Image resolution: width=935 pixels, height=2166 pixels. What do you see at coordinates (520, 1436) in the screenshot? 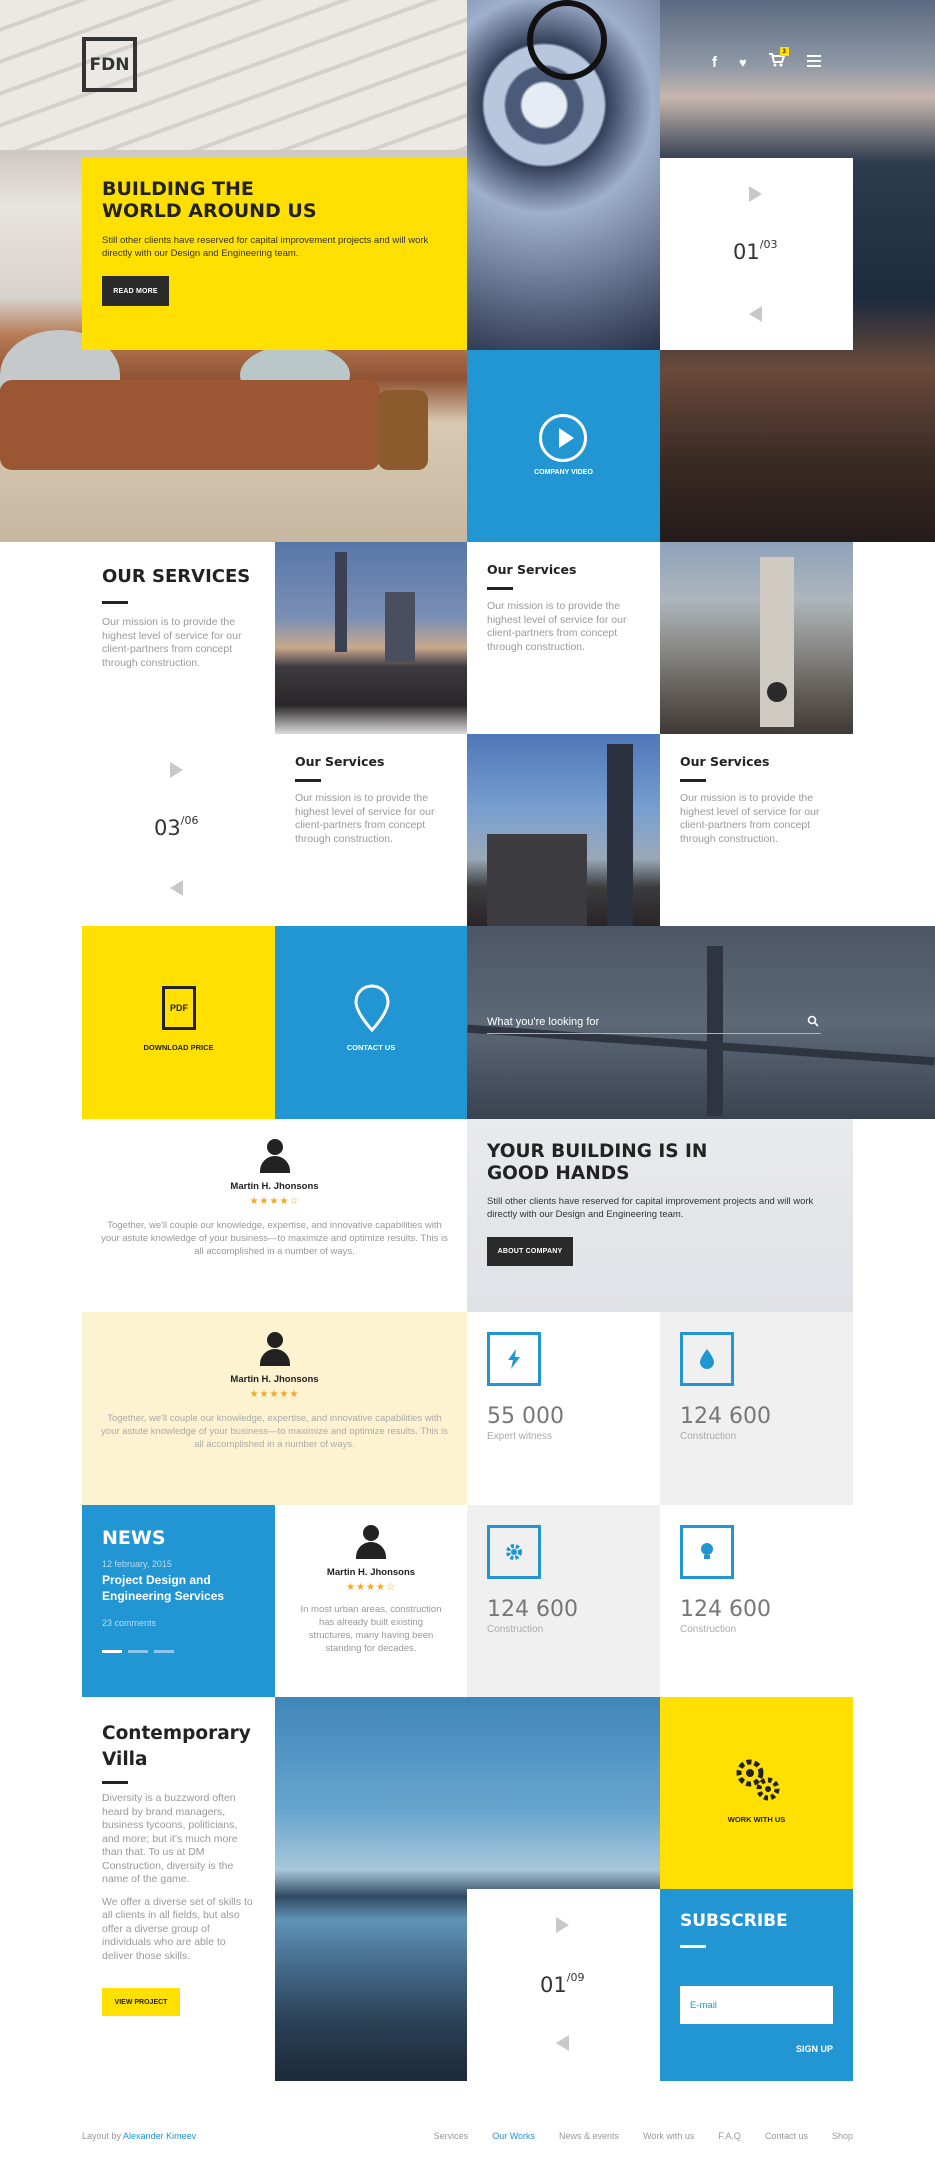
I see `stat-1-label: Expert witness` at bounding box center [520, 1436].